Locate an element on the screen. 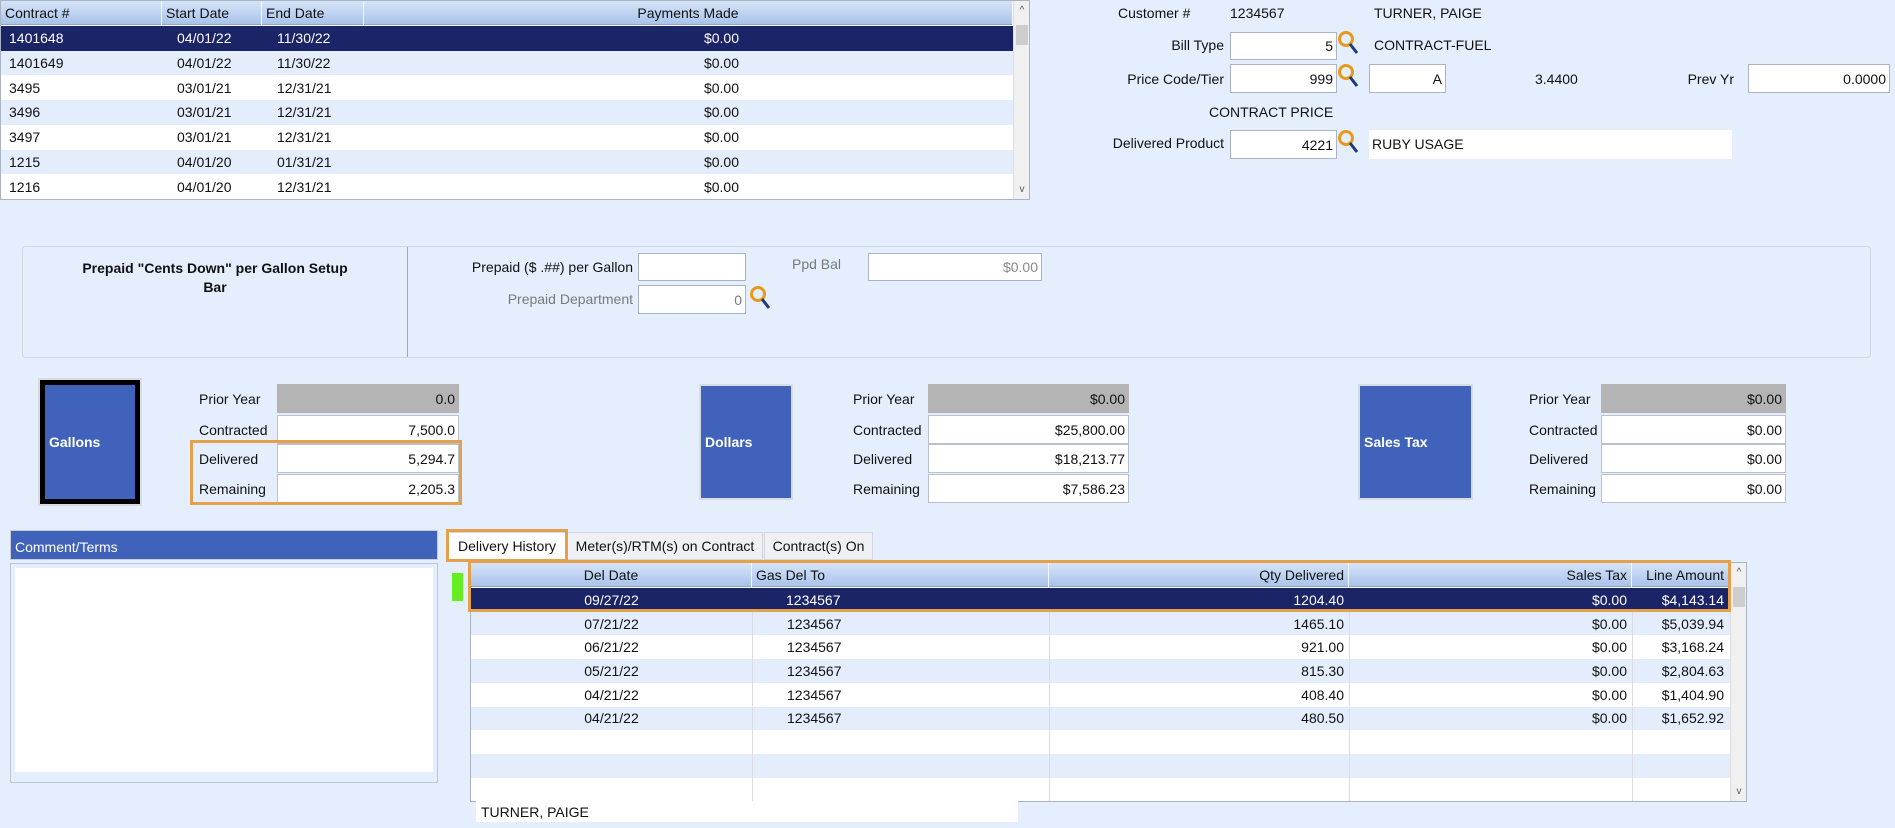 The width and height of the screenshot is (1895, 828). price-code-search-icon is located at coordinates (1348, 76).